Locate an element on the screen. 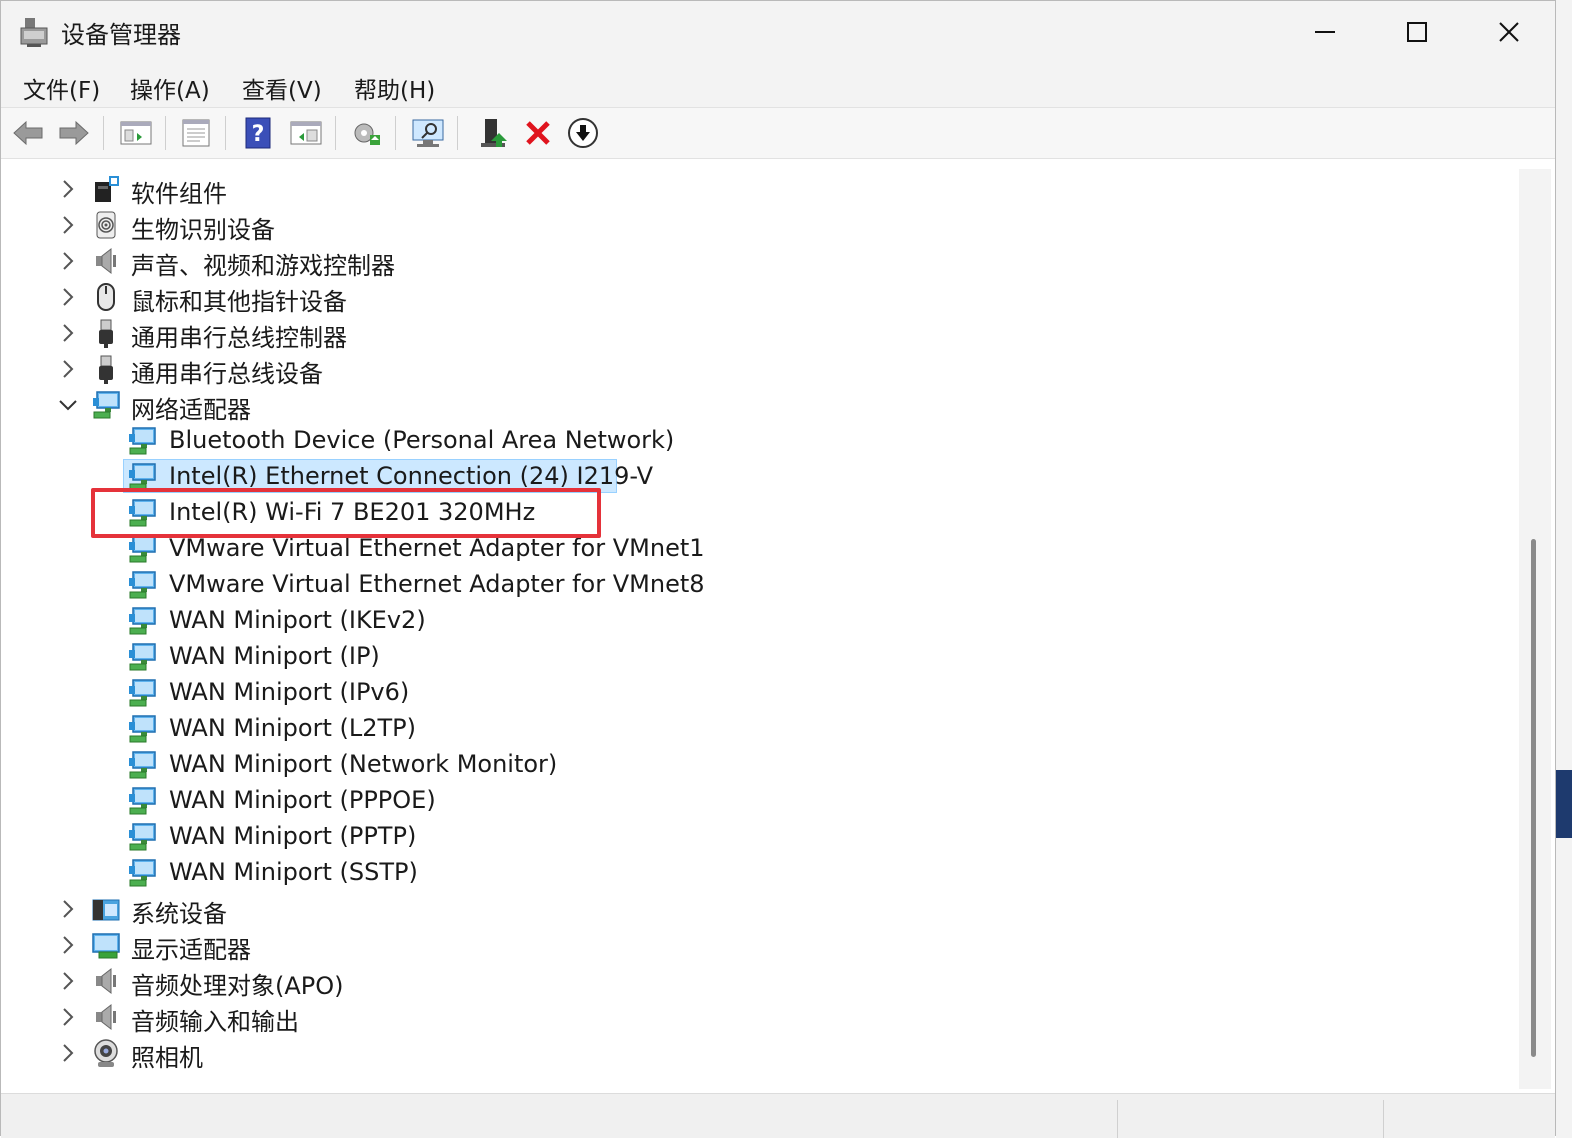 Image resolution: width=1572 pixels, height=1138 pixels. tree-device: WAN Miniport (L2TP) is located at coordinates (757, 729).